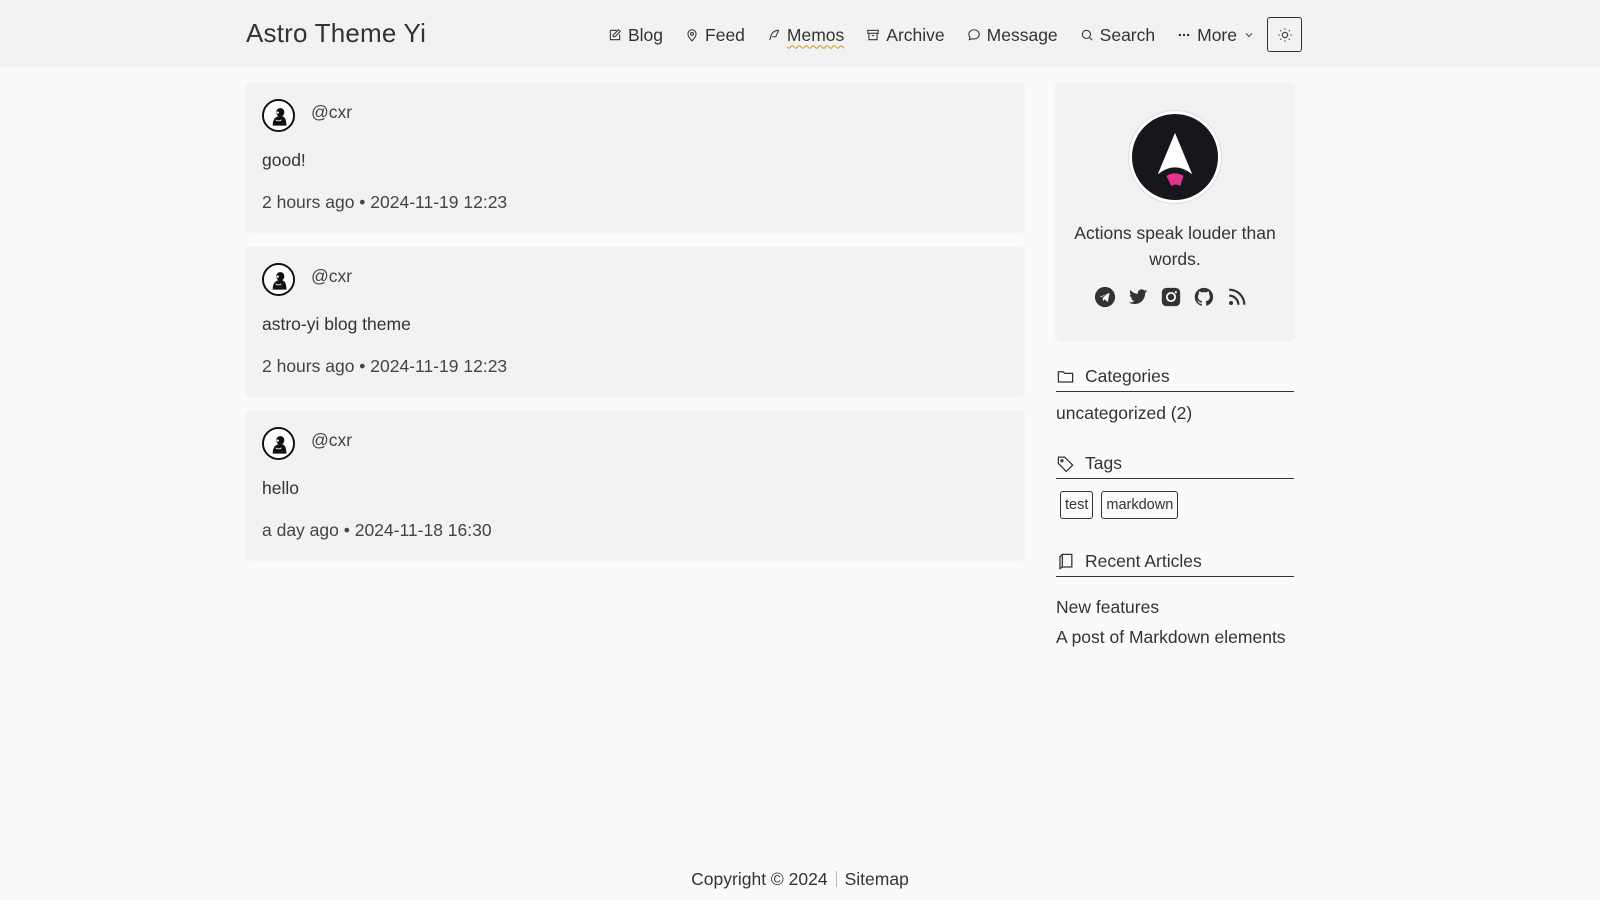 This screenshot has width=1600, height=900. What do you see at coordinates (336, 33) in the screenshot?
I see `site-title: Astro Theme Yi` at bounding box center [336, 33].